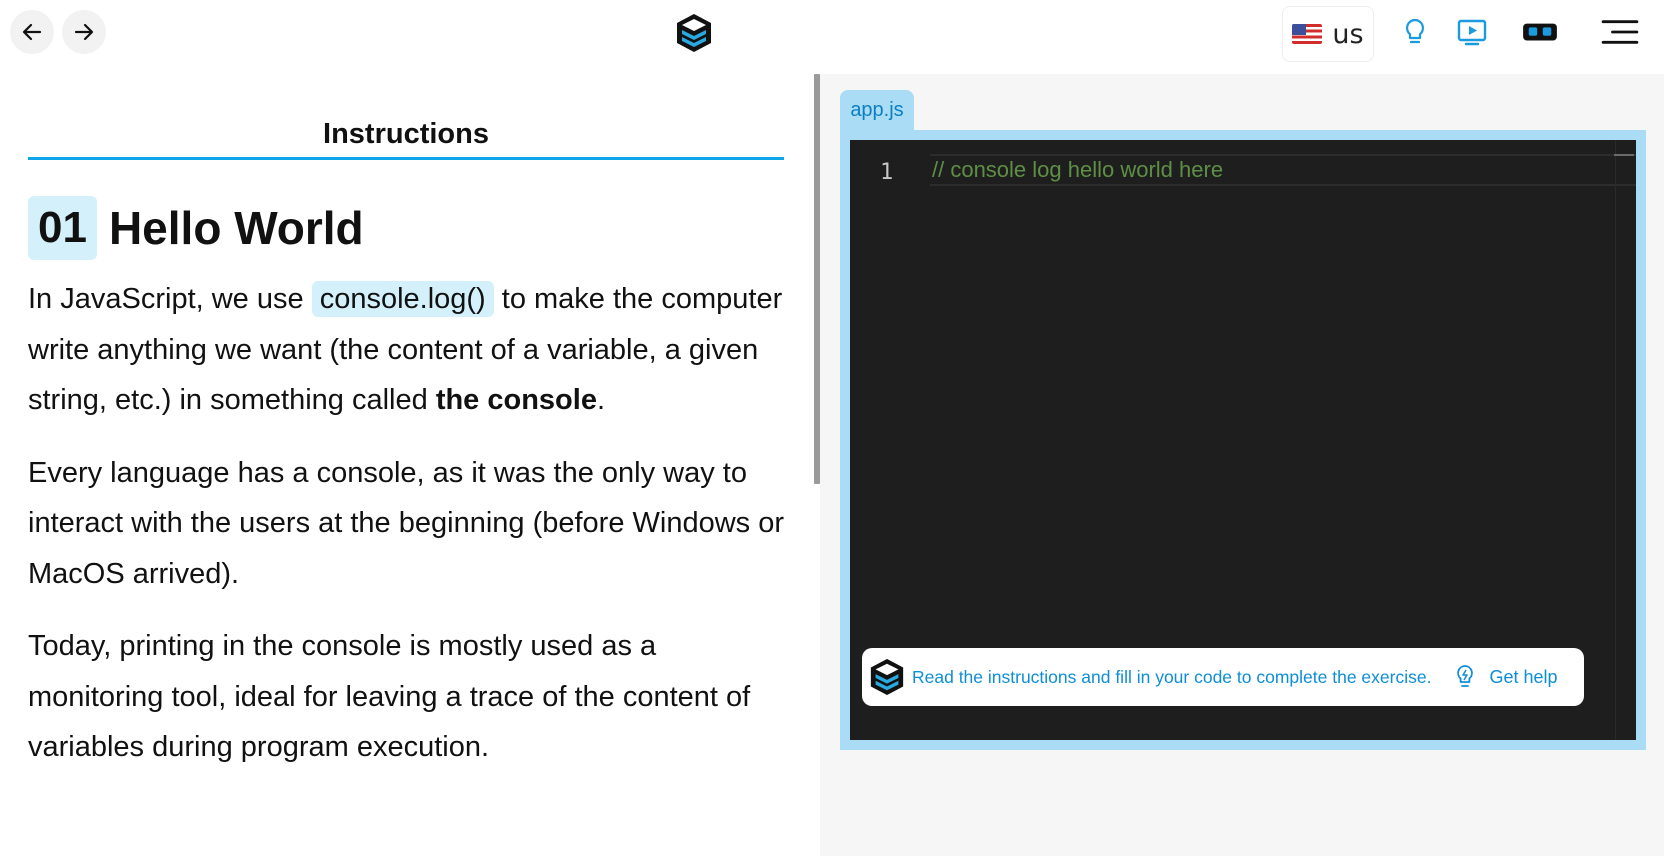 Image resolution: width=1664 pixels, height=856 pixels. I want to click on get-help-button: Get help, so click(1504, 677).